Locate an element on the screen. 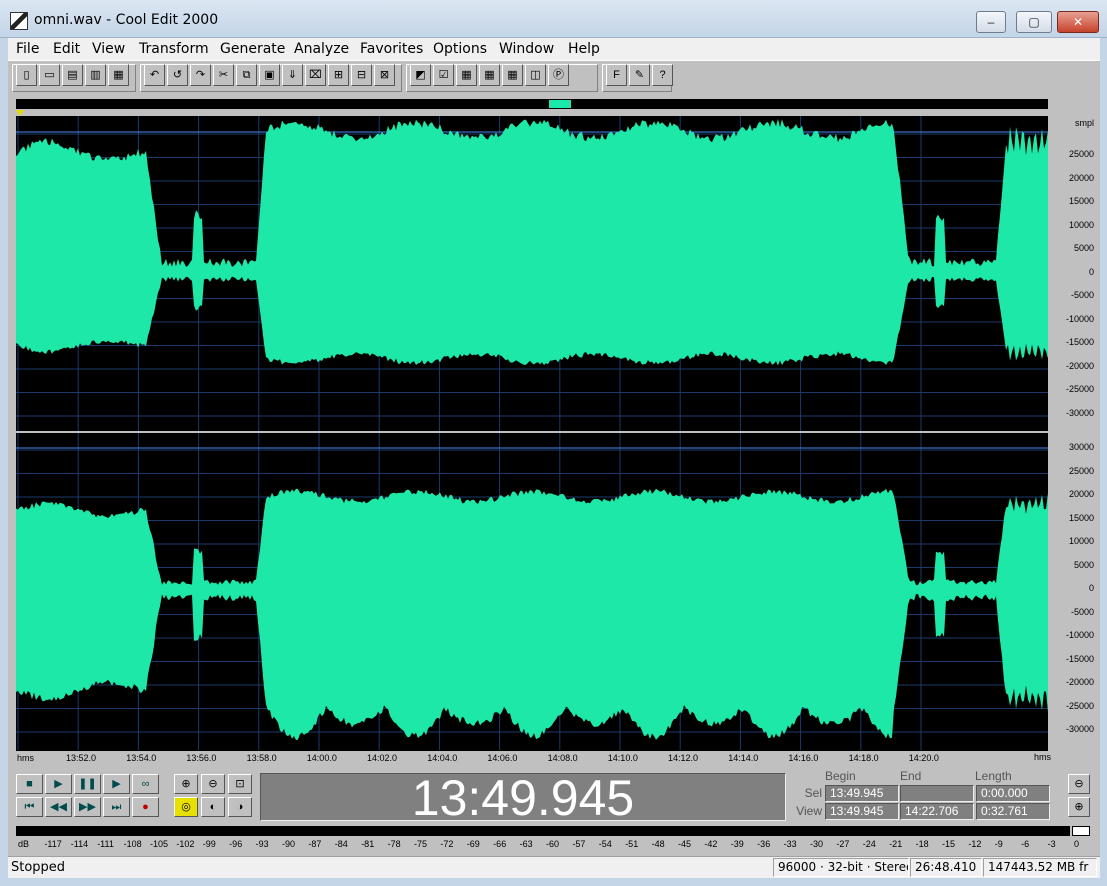  menu-transform: Transform is located at coordinates (174, 49).